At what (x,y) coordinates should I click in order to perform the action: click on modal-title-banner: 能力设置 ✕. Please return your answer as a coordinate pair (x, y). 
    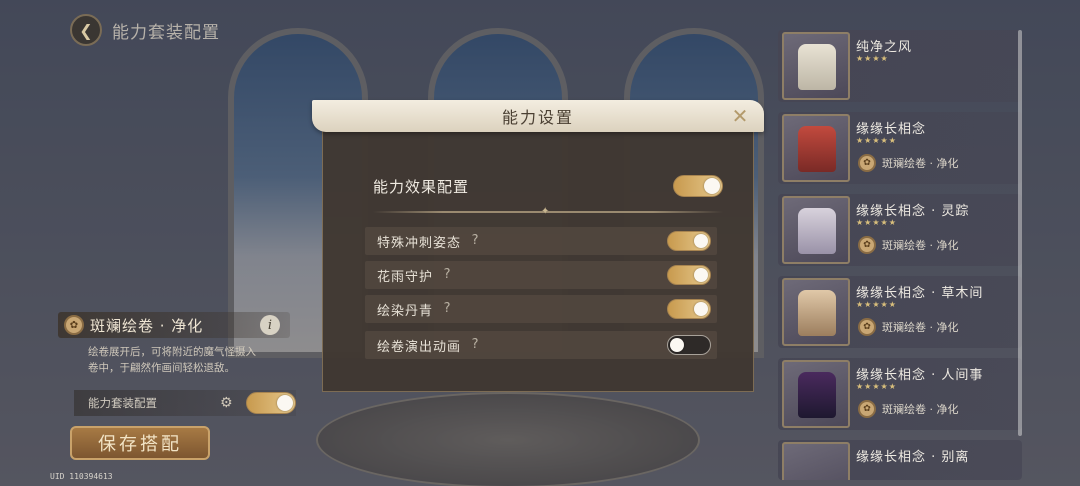
    Looking at the image, I should click on (538, 116).